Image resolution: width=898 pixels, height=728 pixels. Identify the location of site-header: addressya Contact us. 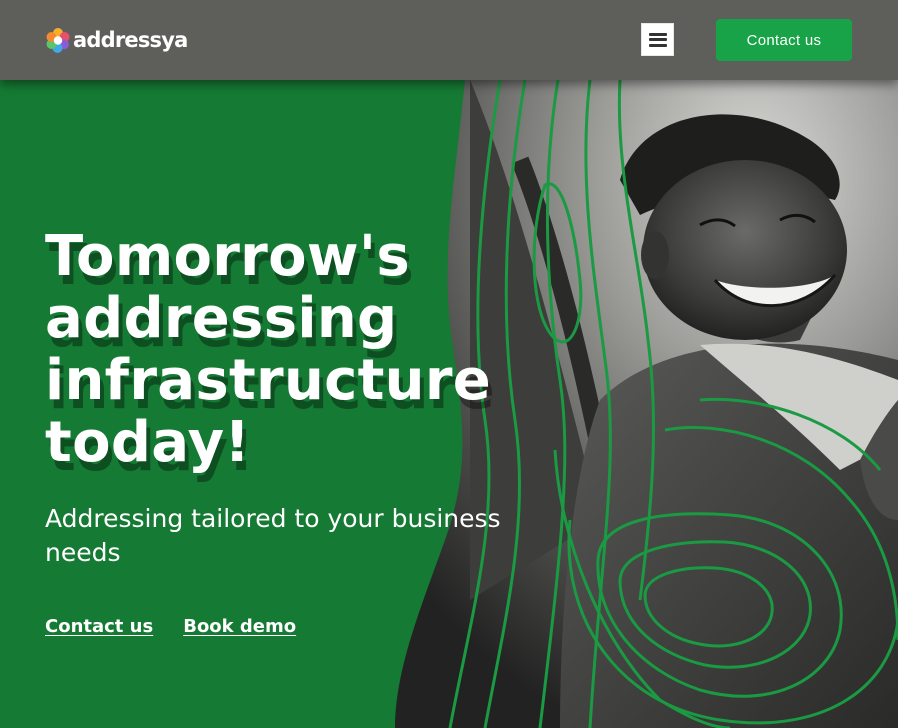
(449, 40).